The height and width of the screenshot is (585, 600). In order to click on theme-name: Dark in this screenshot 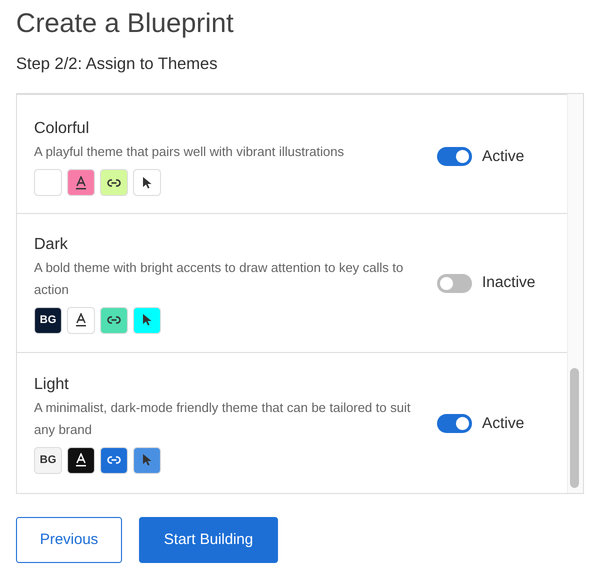, I will do `click(51, 244)`.